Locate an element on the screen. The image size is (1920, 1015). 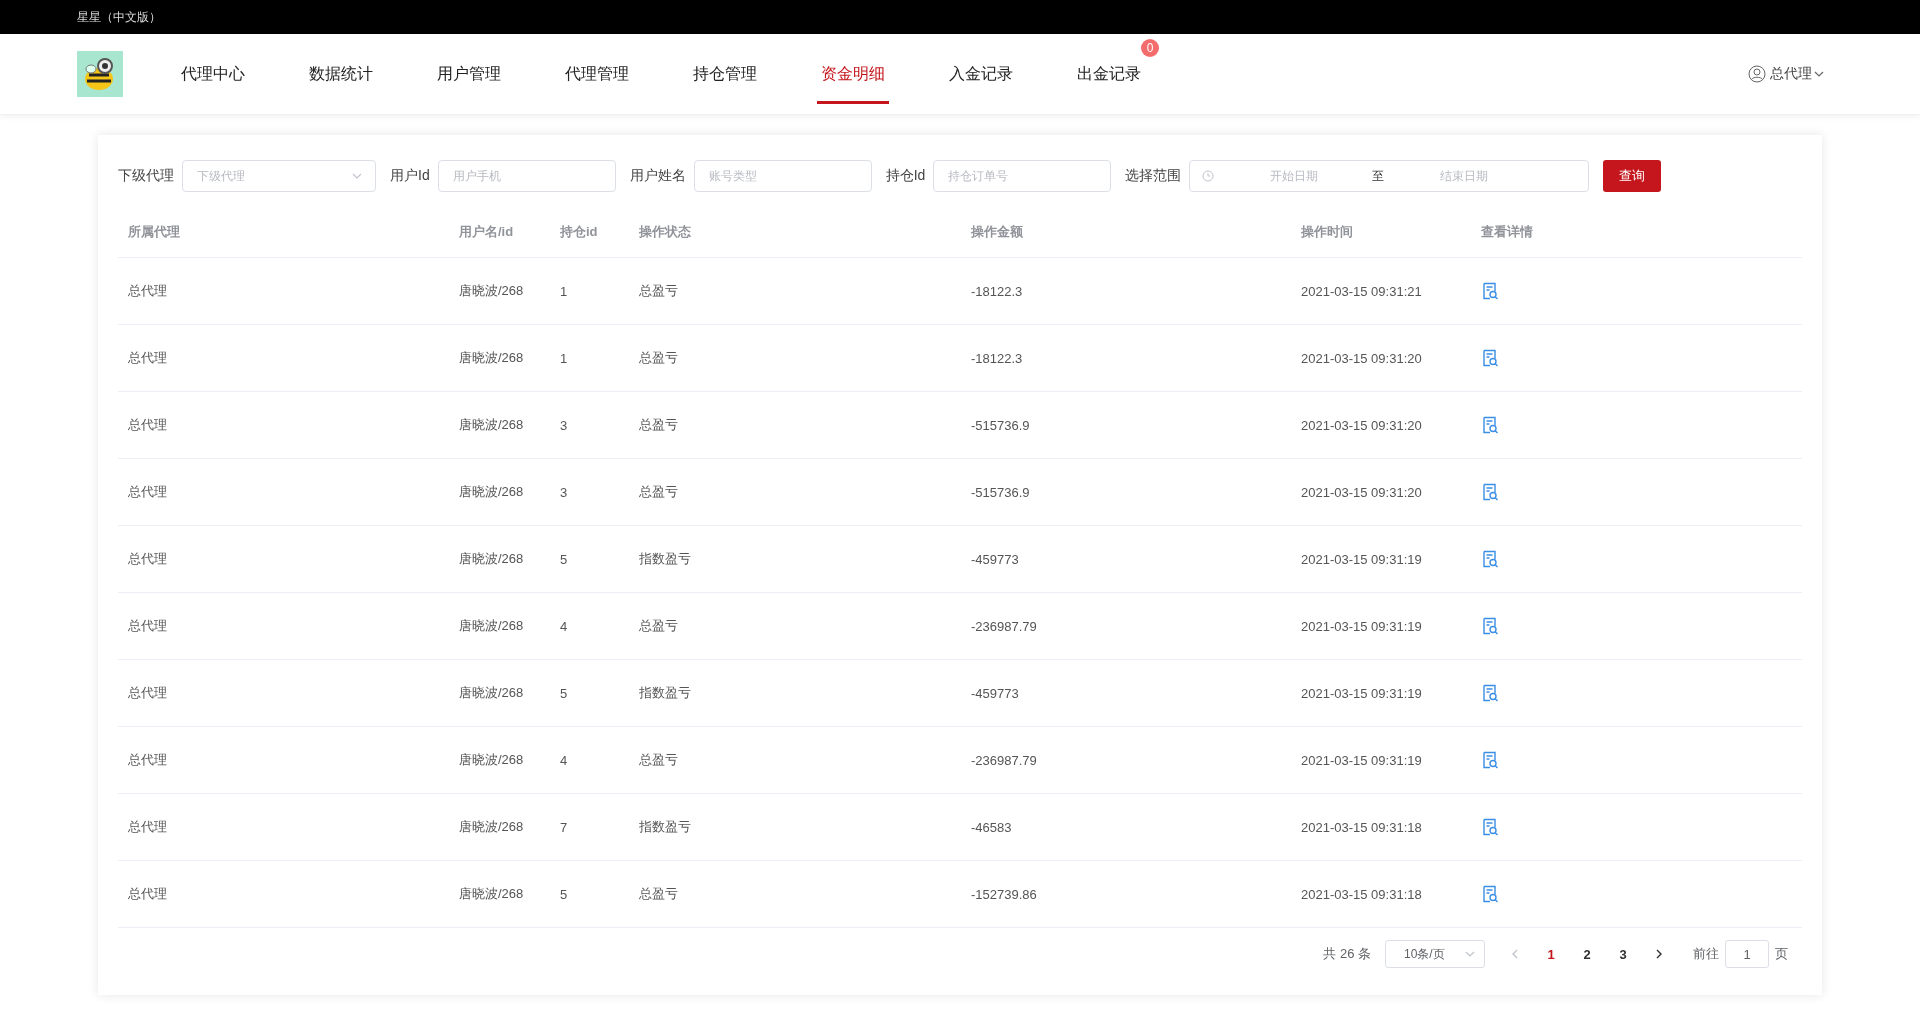
column-header: 查看详情 is located at coordinates (1507, 232).